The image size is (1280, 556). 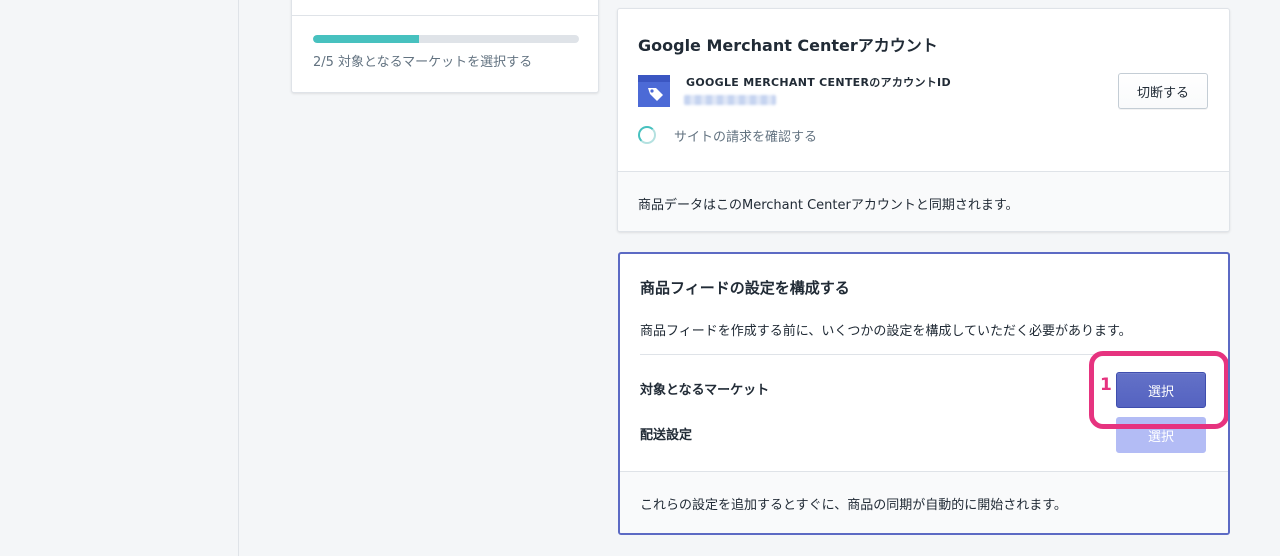 I want to click on progress-step-text: 2/5 対象となるマーケットを選択する, so click(x=423, y=62).